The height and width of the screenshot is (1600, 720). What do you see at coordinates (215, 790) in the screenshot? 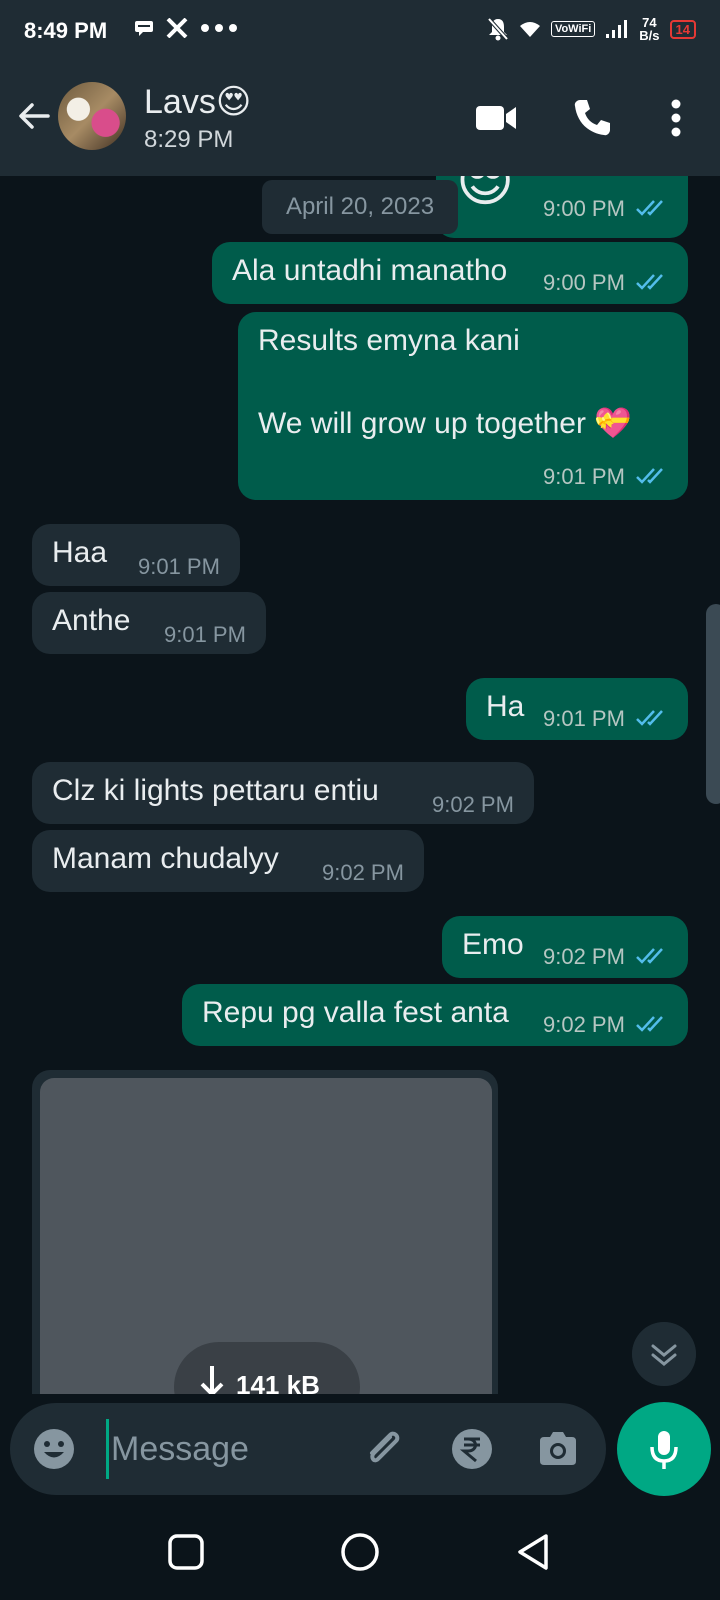
I see `message-text: Clz ki lights pettaru entiu` at bounding box center [215, 790].